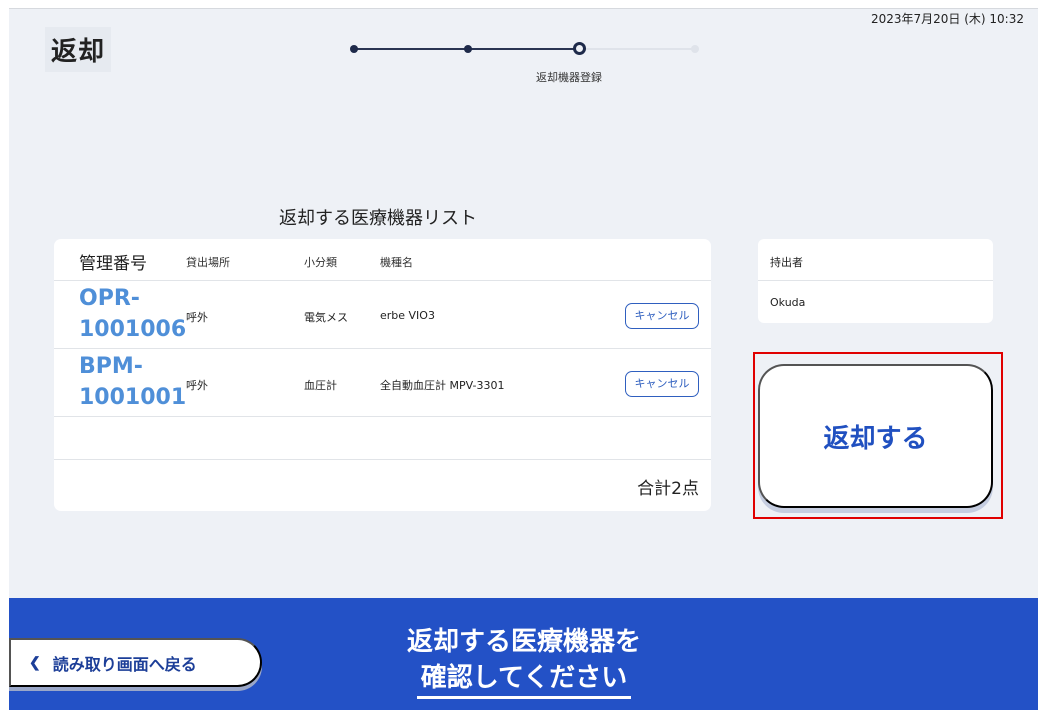 The width and height of the screenshot is (1049, 710). What do you see at coordinates (637, 49) in the screenshot?
I see `step-line-pending` at bounding box center [637, 49].